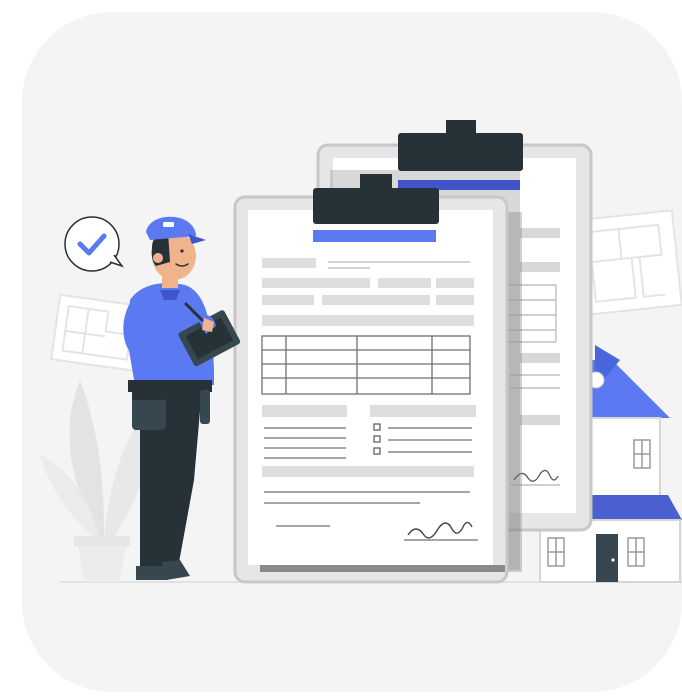 The height and width of the screenshot is (696, 682). What do you see at coordinates (377, 439) in the screenshot?
I see `checkbox-icon` at bounding box center [377, 439].